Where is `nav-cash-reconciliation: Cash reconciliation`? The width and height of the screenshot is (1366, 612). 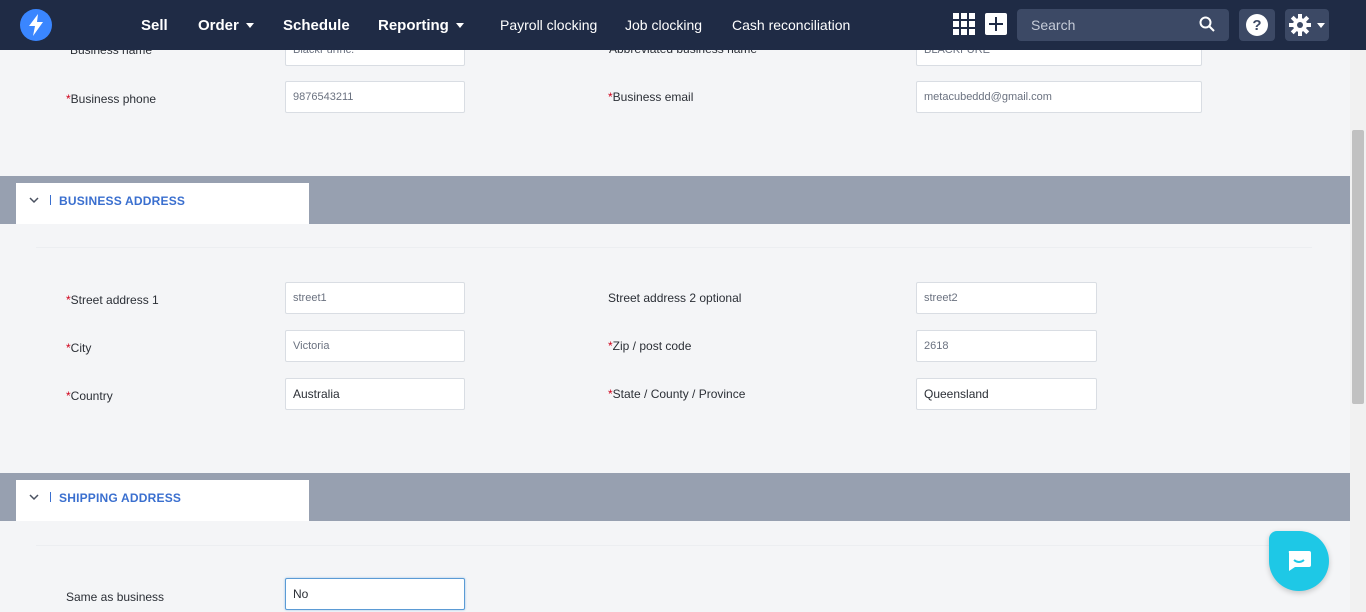
nav-cash-reconciliation: Cash reconciliation is located at coordinates (791, 25).